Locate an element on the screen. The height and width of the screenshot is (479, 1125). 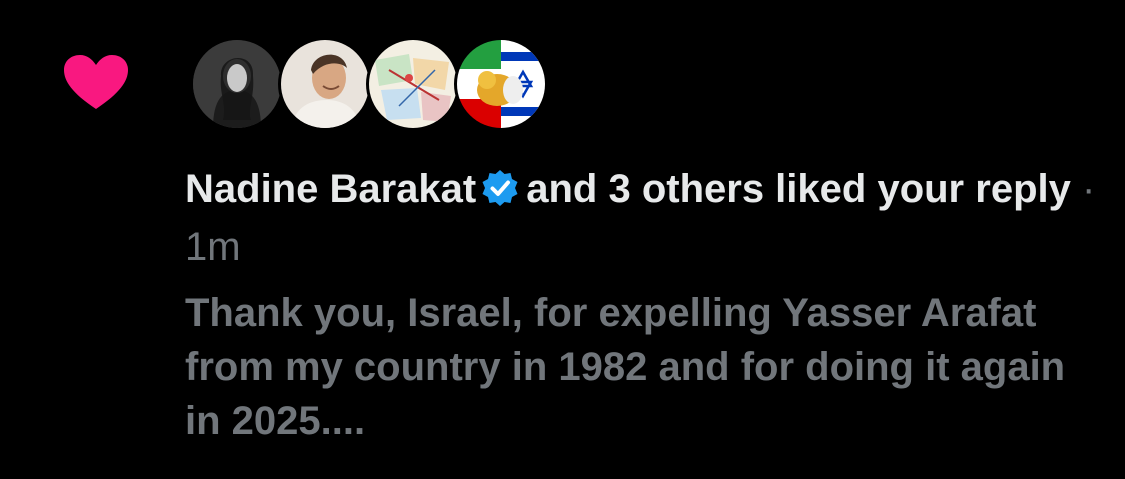
object-text: reply is located at coordinates (1023, 189).